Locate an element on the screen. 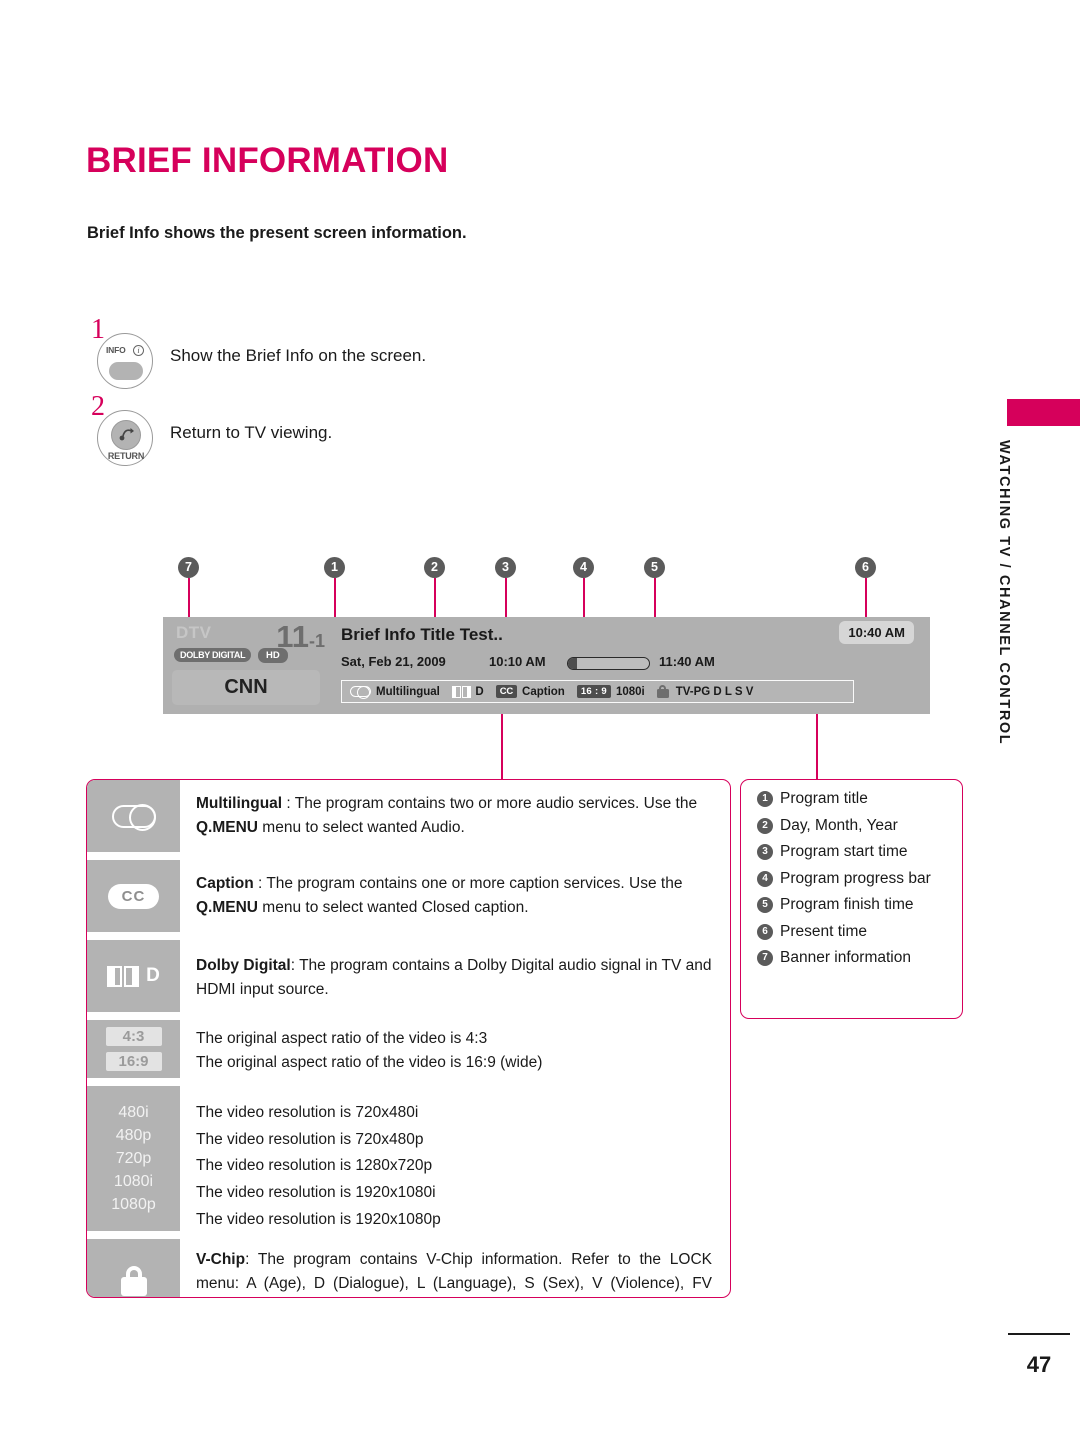  dolby-digital-icon: D is located at coordinates (133, 976).